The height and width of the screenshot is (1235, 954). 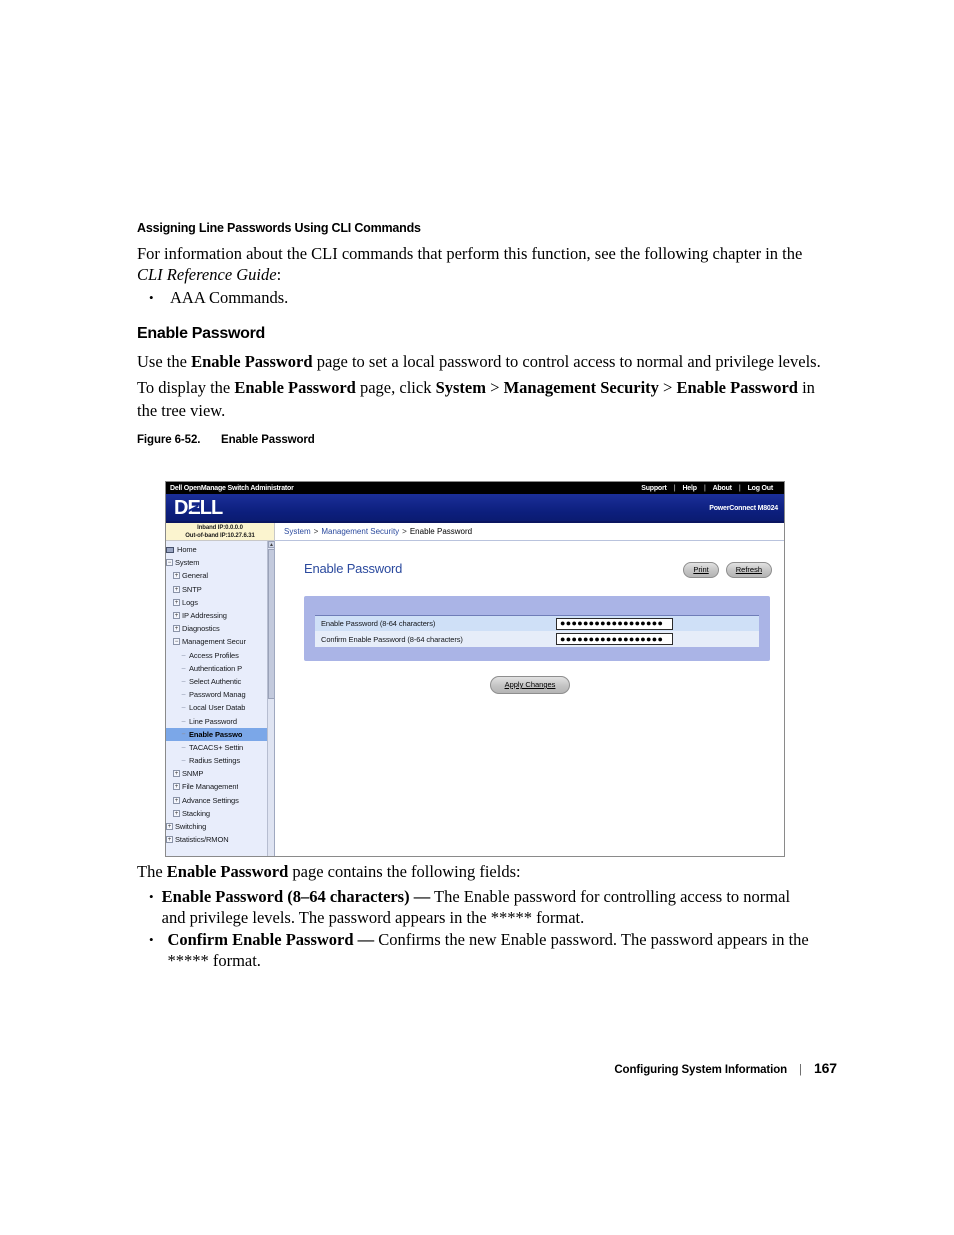 I want to click on tree-scrollbar: ▲, so click(x=270, y=698).